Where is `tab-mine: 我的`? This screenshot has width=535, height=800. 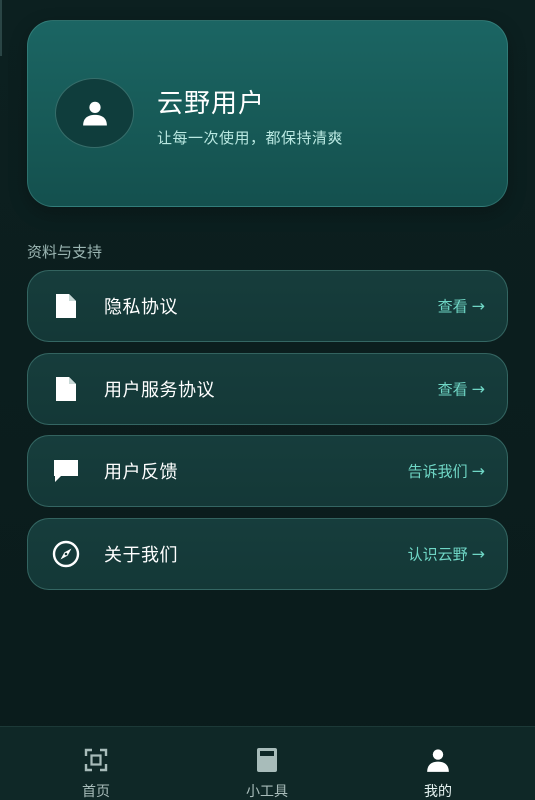 tab-mine: 我的 is located at coordinates (438, 763).